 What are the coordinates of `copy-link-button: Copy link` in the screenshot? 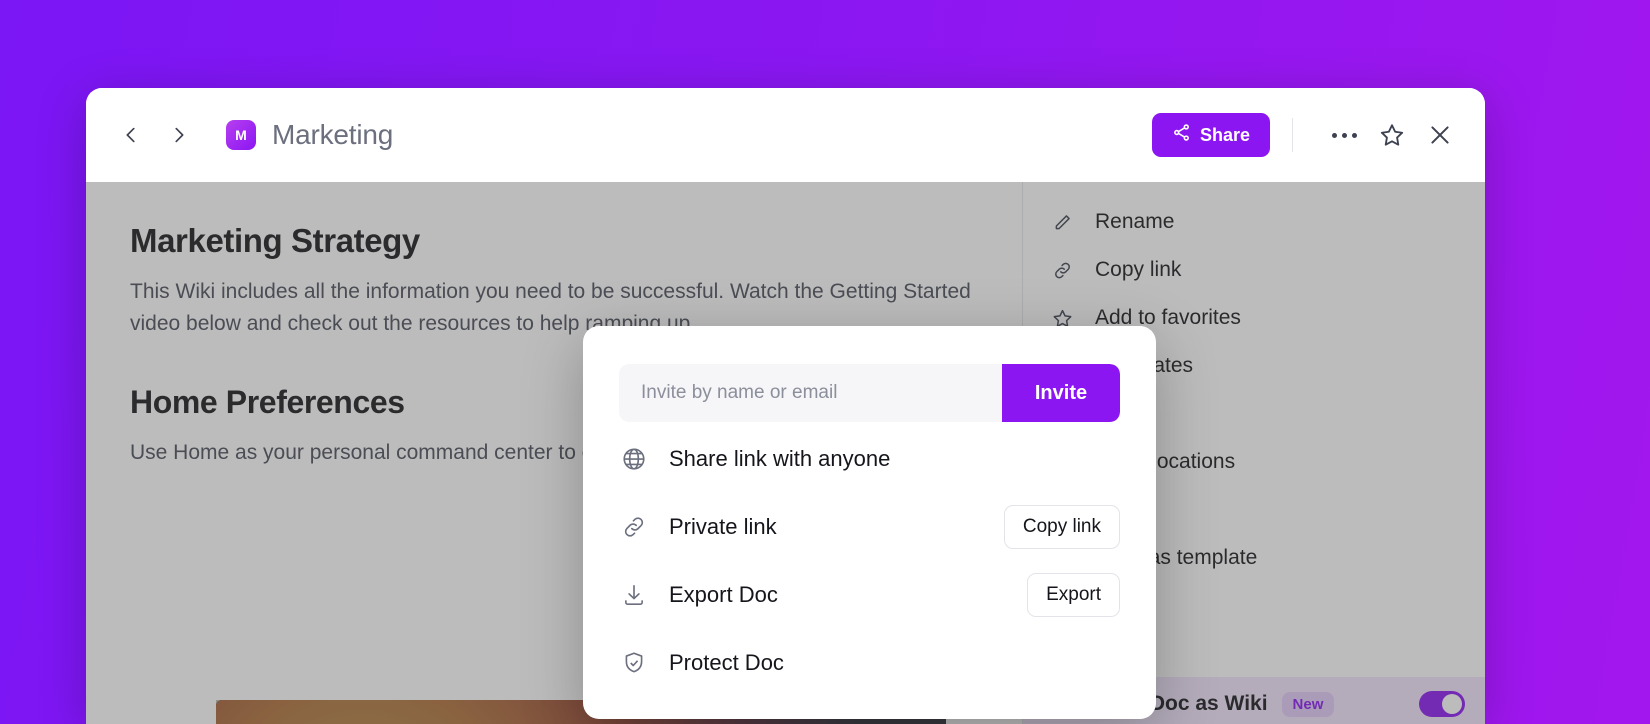 It's located at (1061, 527).